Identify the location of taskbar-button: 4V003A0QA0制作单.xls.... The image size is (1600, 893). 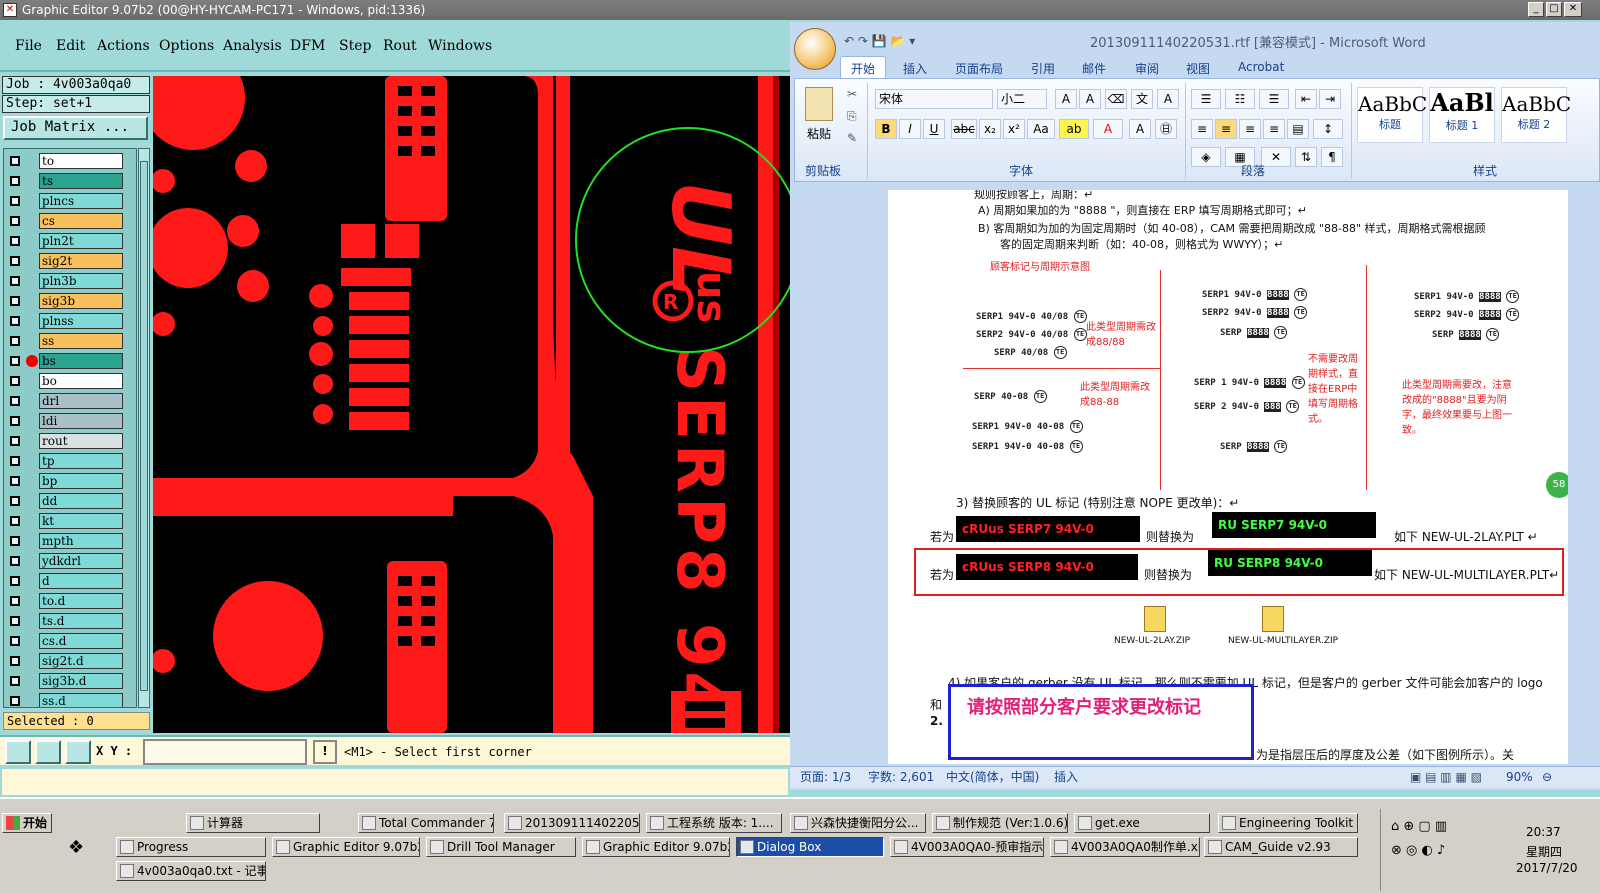
(1125, 847).